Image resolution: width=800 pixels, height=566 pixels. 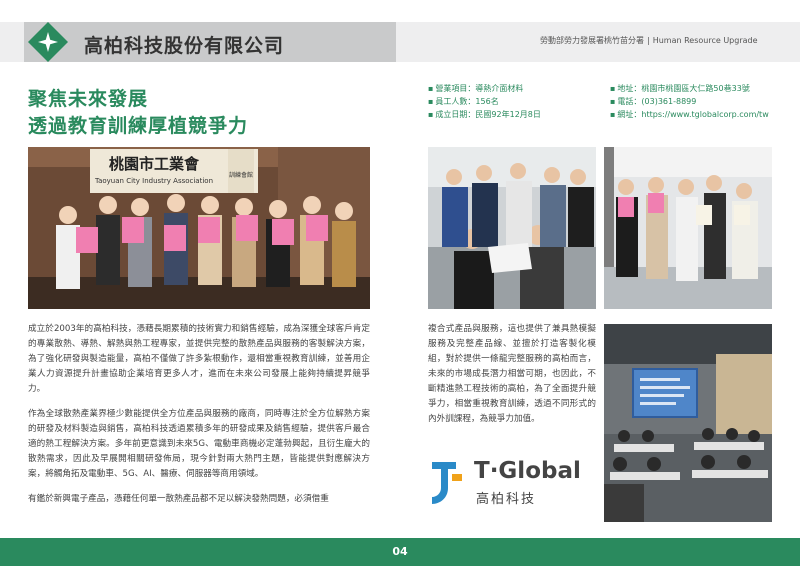 I want to click on info-address: 地址：桃園市桃園區大仁路50巷33號, so click(x=689, y=88).